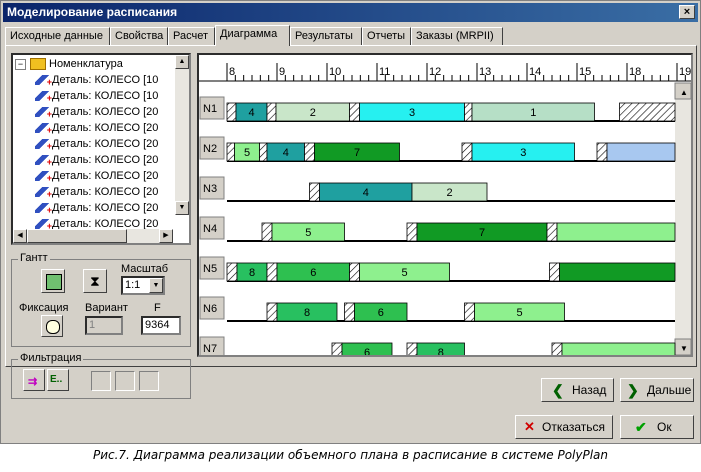 The image size is (701, 472). What do you see at coordinates (357, 153) in the screenshot?
I see `job-bar-label: 7` at bounding box center [357, 153].